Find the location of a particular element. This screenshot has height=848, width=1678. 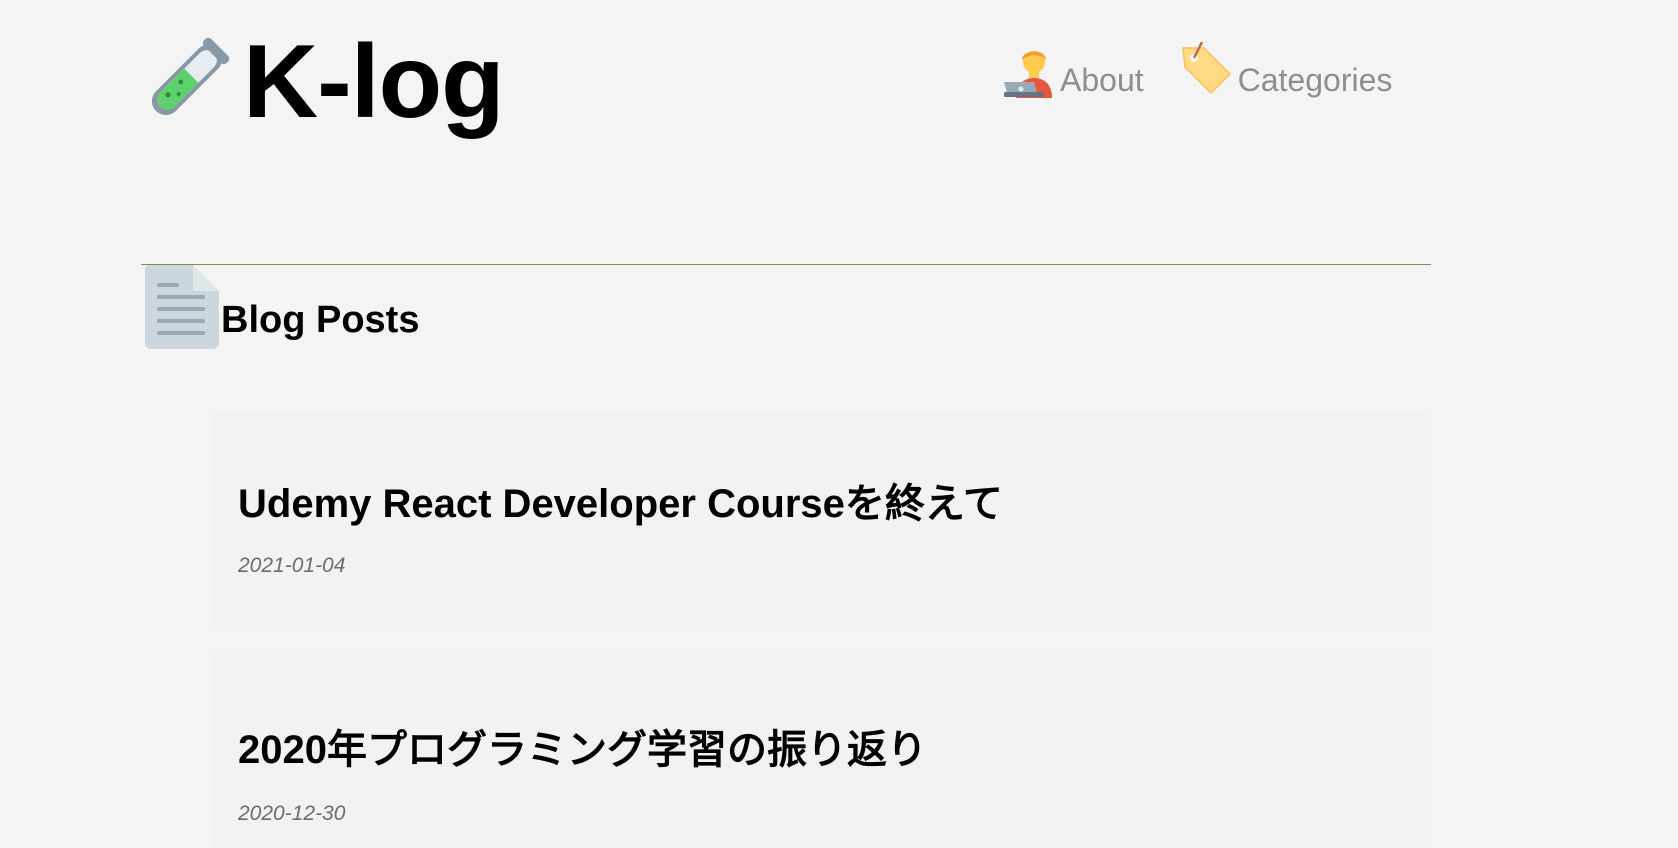

label-tag-icon is located at coordinates (1206, 68).